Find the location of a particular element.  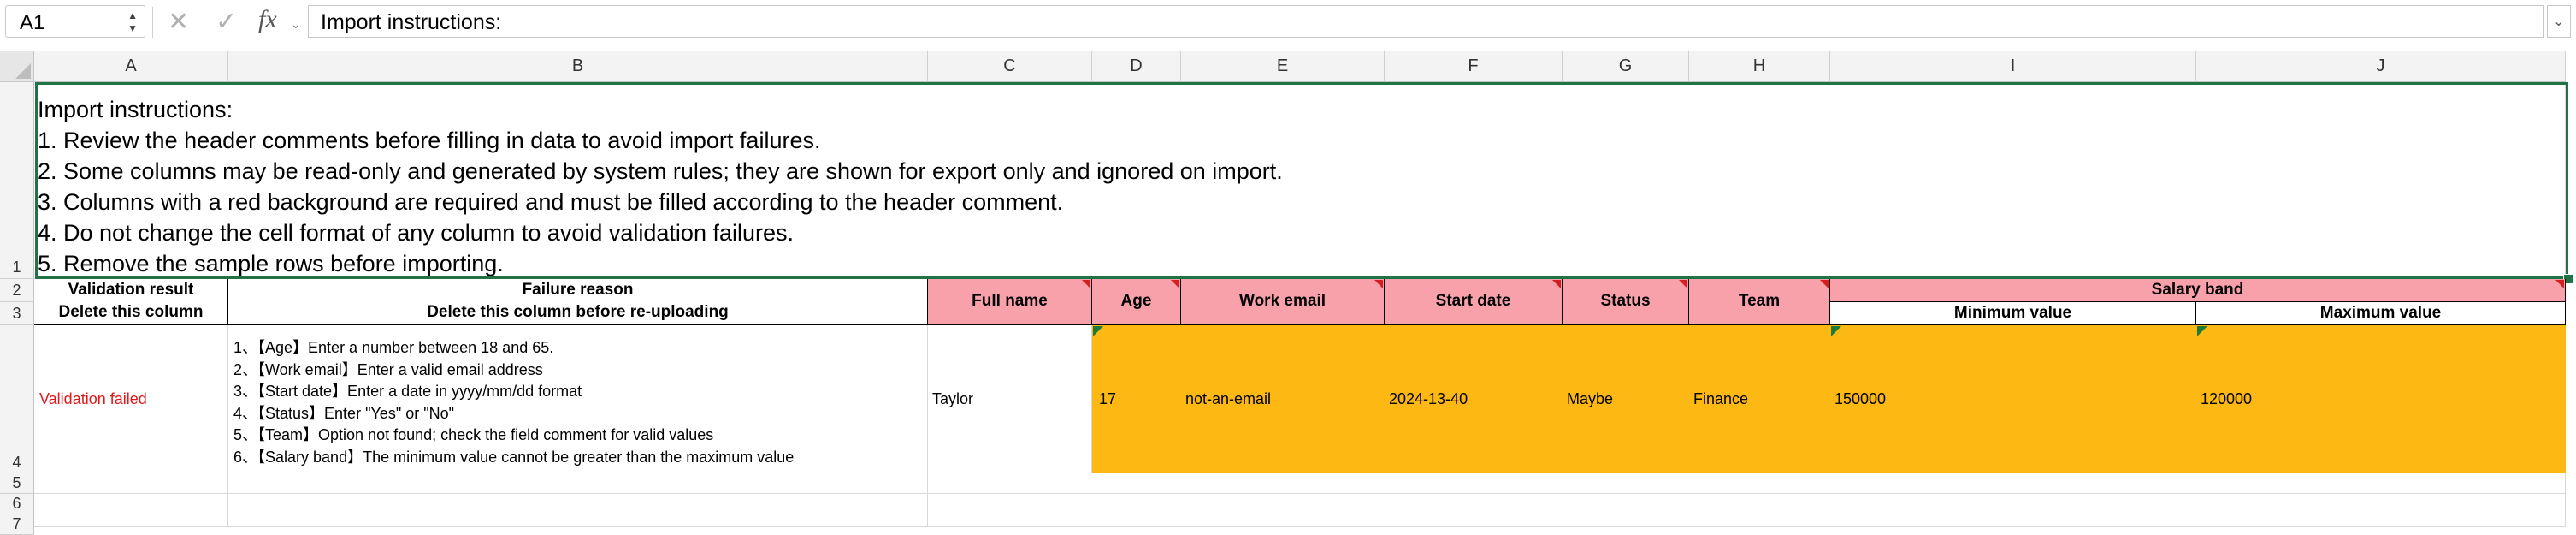

start-date-cell: 2024-13-40 is located at coordinates (1474, 399).